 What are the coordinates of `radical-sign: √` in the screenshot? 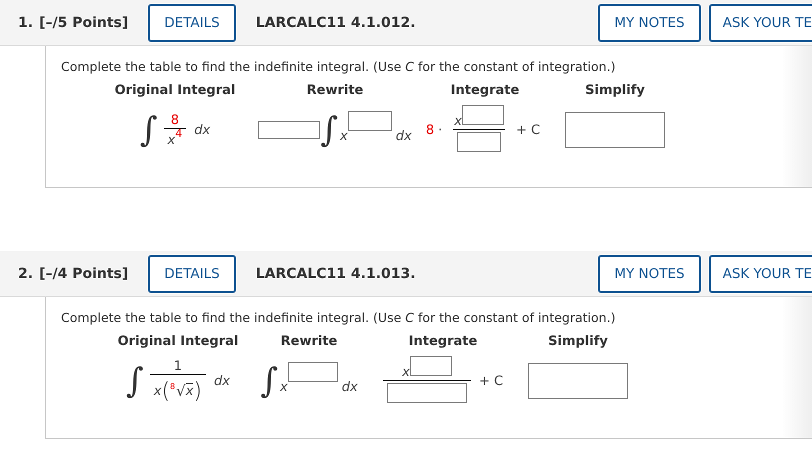 It's located at (181, 391).